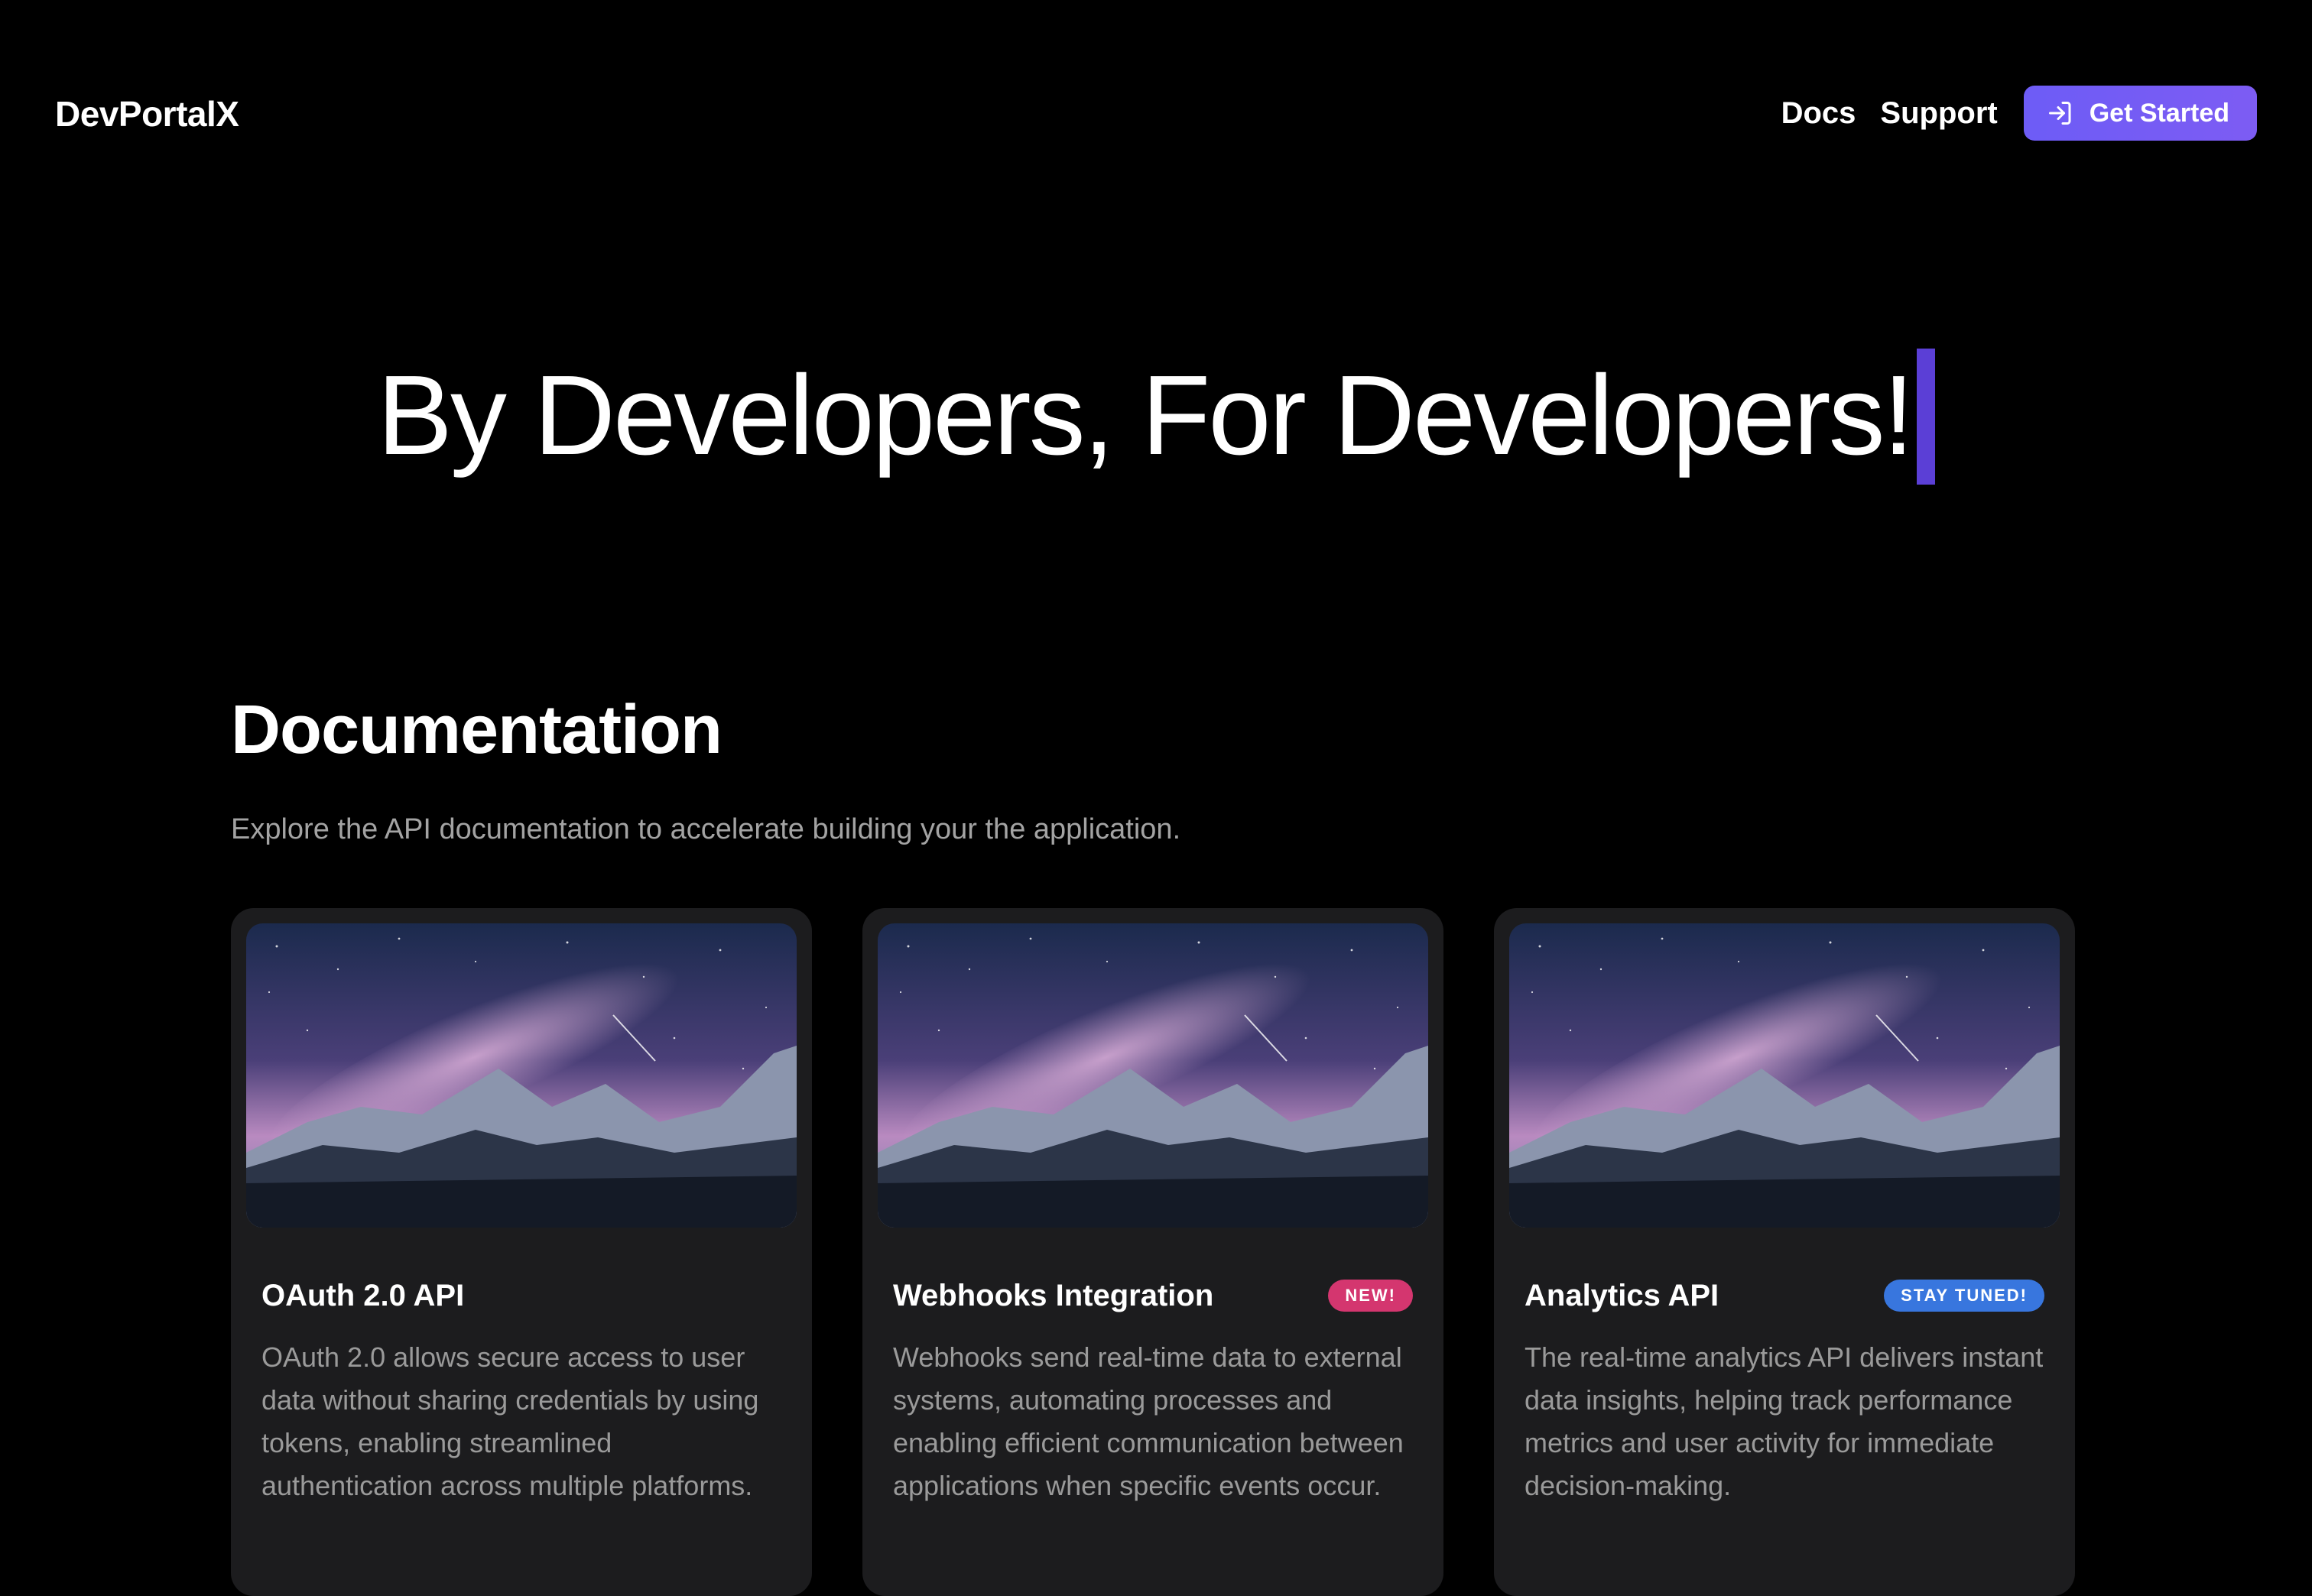 The width and height of the screenshot is (2312, 1596). What do you see at coordinates (1925, 417) in the screenshot?
I see `typing-caret` at bounding box center [1925, 417].